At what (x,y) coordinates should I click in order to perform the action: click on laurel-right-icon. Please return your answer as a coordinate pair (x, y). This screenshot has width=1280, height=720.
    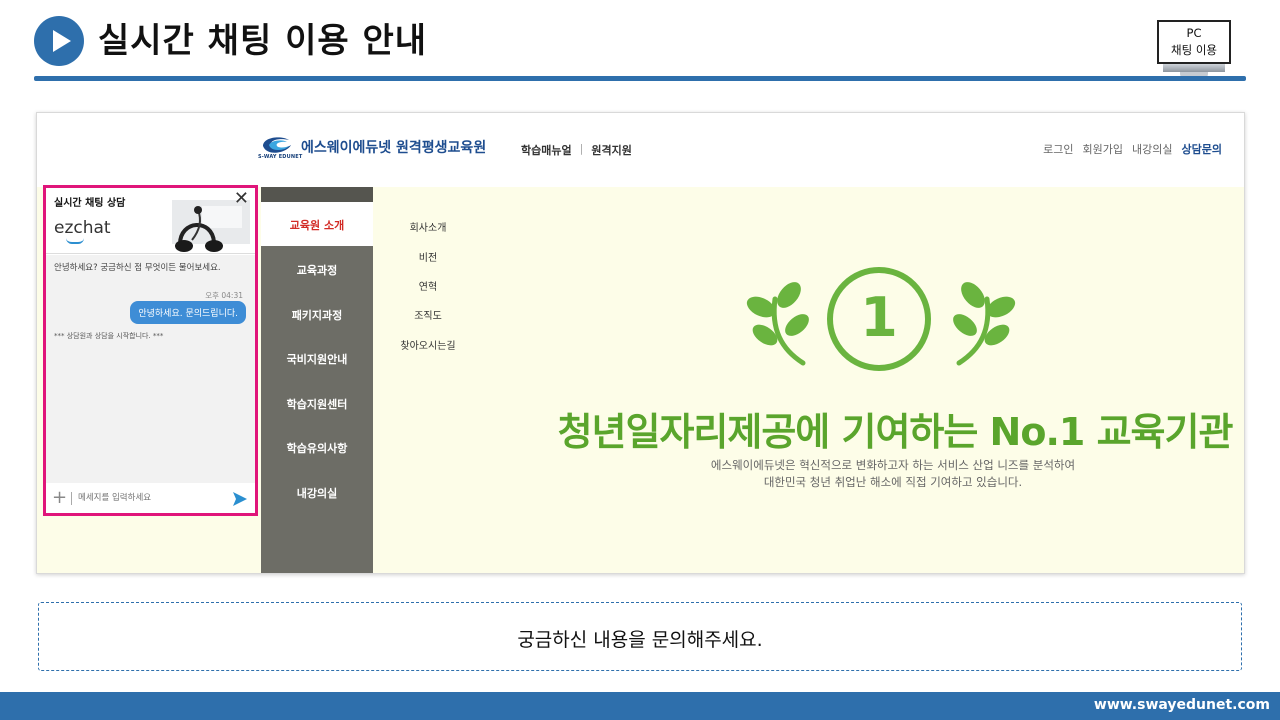
    Looking at the image, I should click on (984, 324).